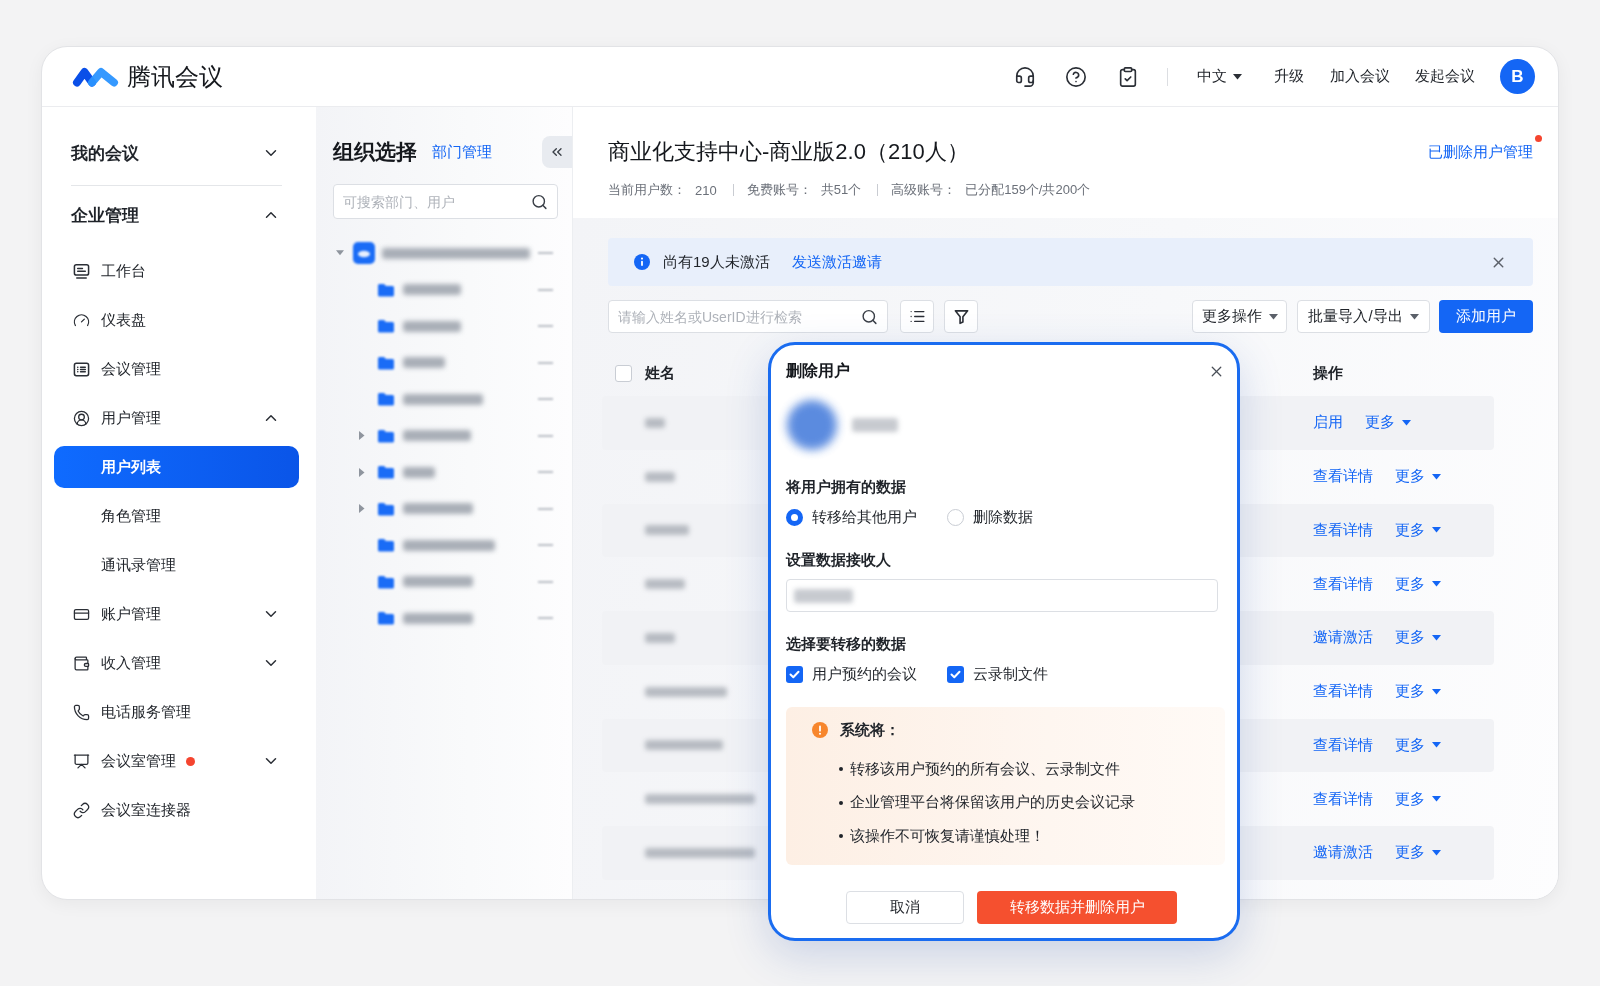  I want to click on nav-item: 会议室连接器, so click(176, 810).